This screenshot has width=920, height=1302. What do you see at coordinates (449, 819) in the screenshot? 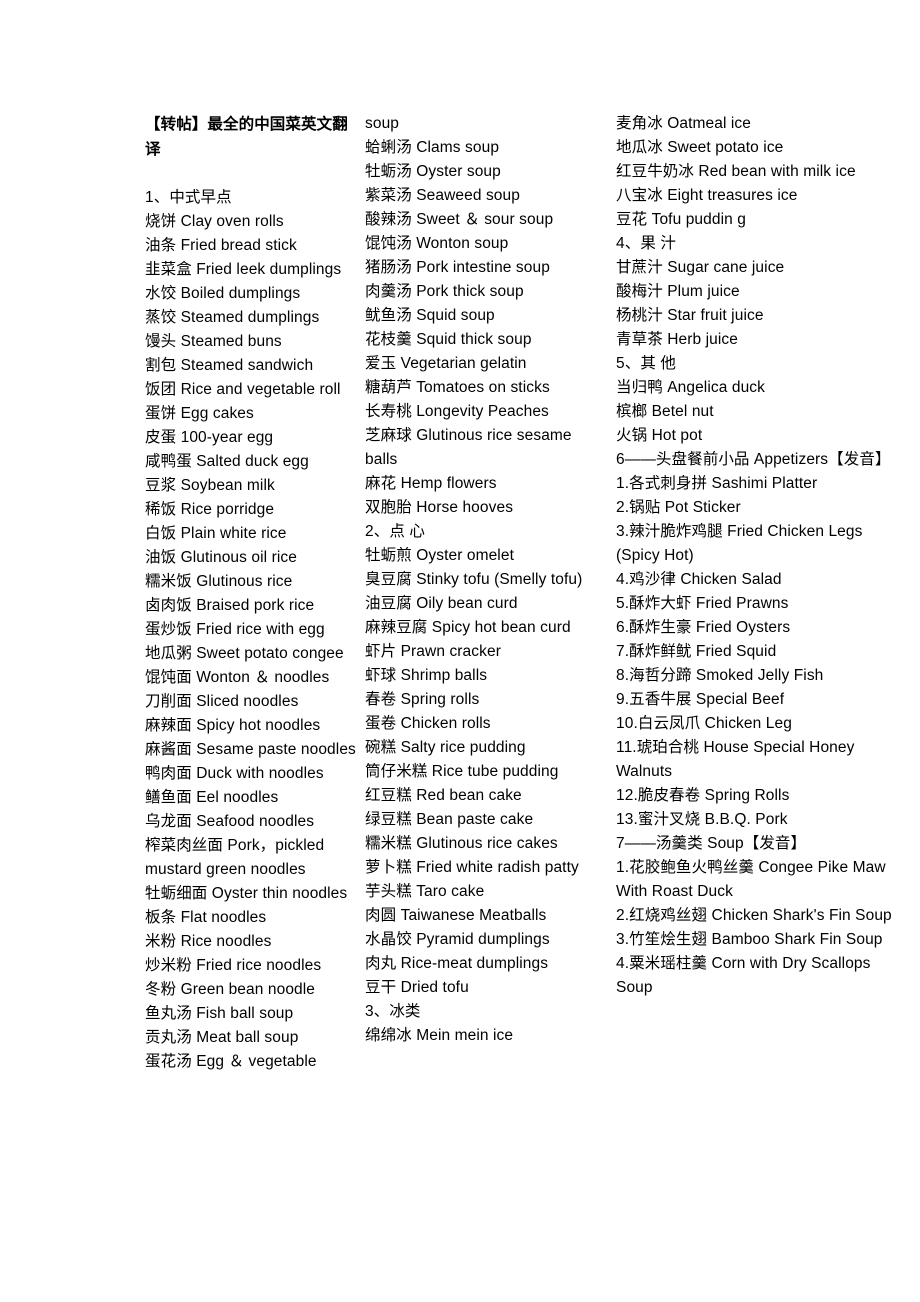
I see `text-line: 绿豆糕 Bean paste cake` at bounding box center [449, 819].